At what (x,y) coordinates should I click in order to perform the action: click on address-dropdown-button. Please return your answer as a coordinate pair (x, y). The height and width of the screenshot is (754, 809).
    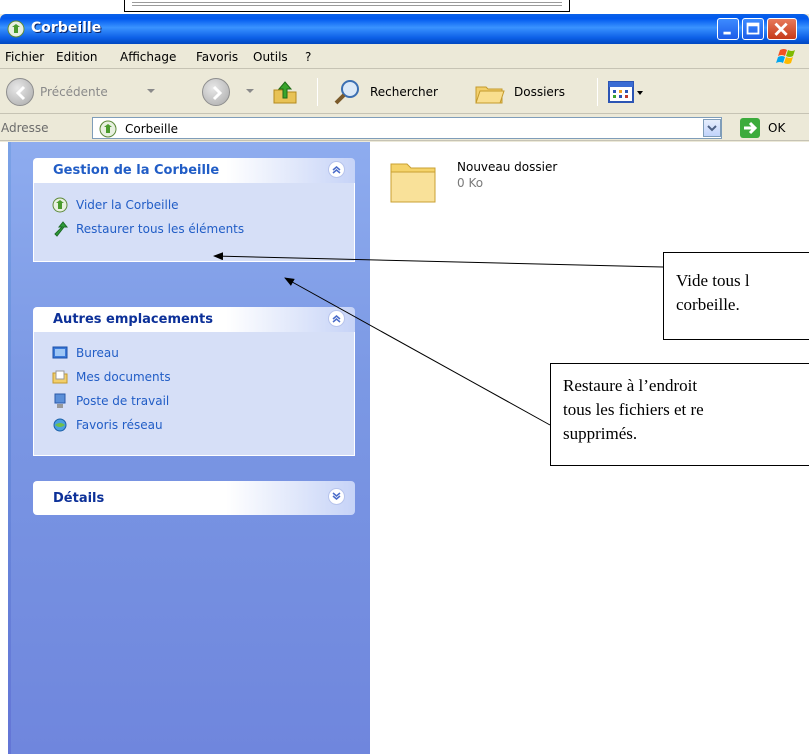
    Looking at the image, I should click on (712, 128).